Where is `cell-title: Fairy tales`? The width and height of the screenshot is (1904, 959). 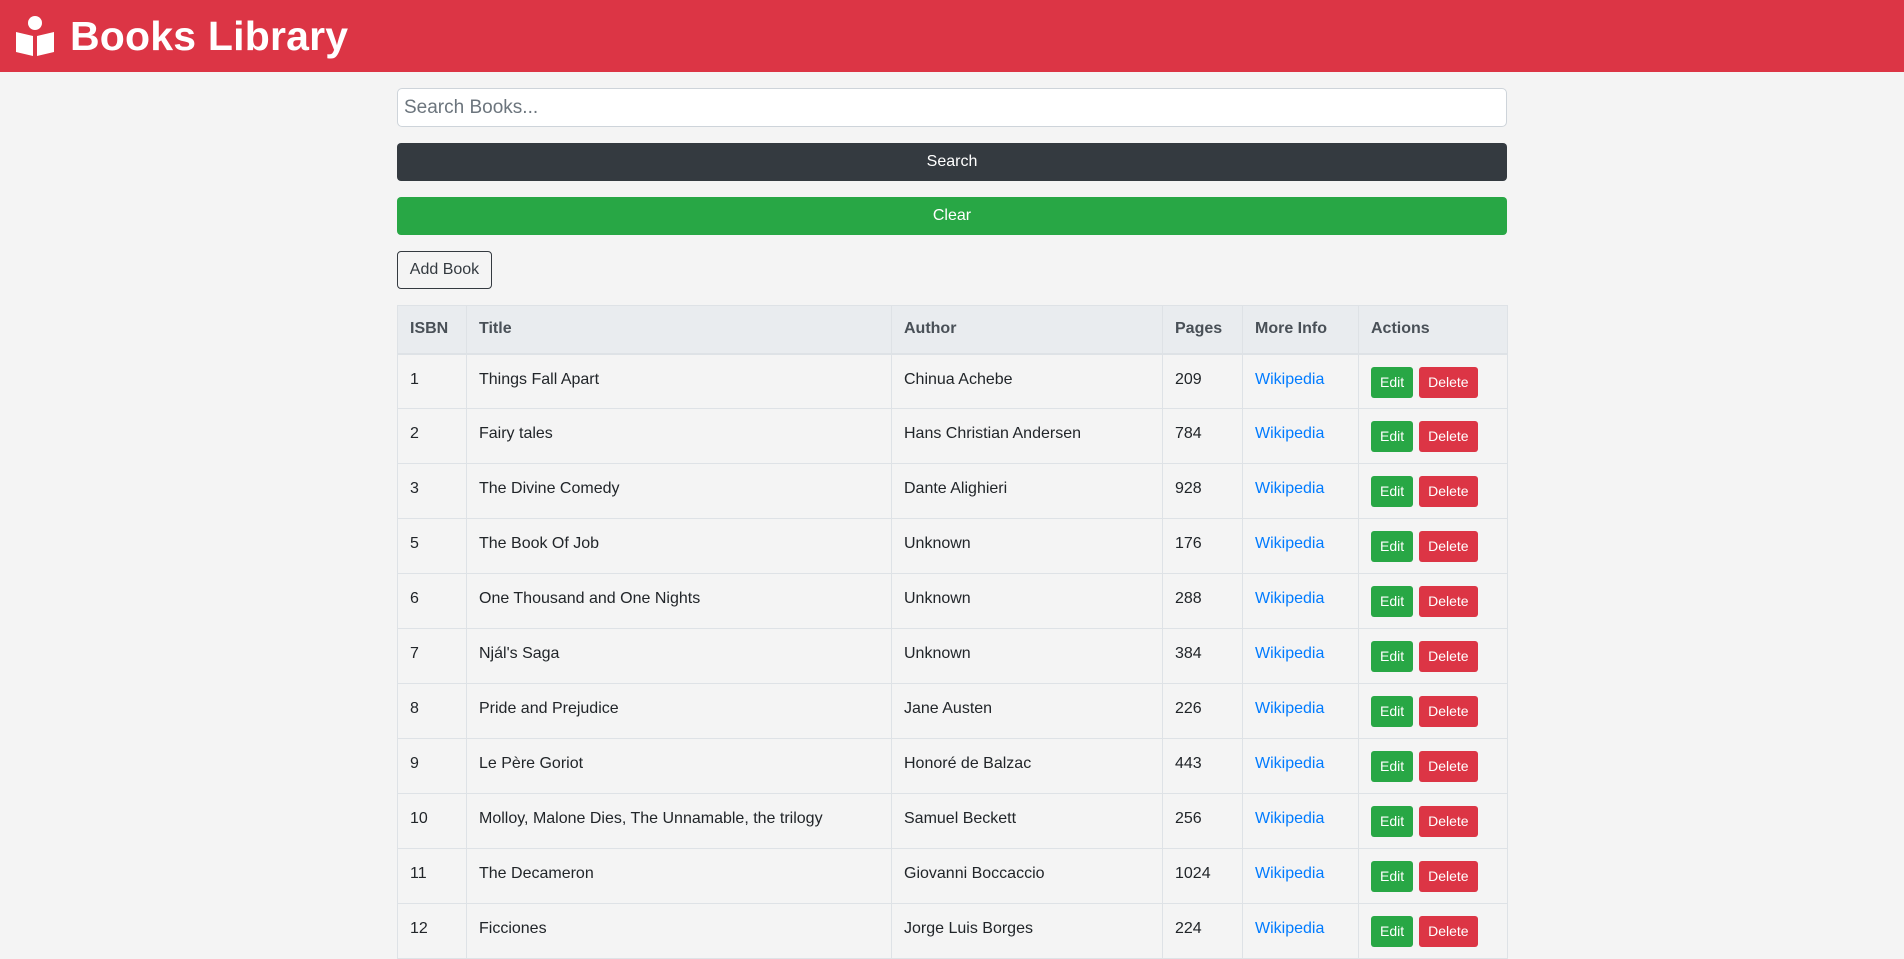 cell-title: Fairy tales is located at coordinates (679, 436).